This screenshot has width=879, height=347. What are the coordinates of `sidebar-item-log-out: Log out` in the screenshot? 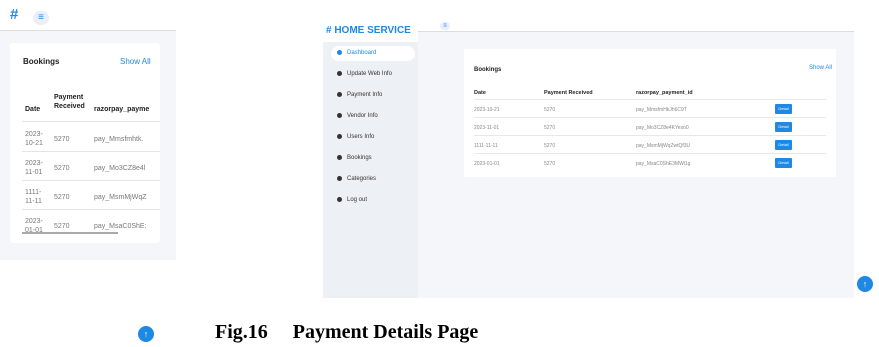 It's located at (373, 200).